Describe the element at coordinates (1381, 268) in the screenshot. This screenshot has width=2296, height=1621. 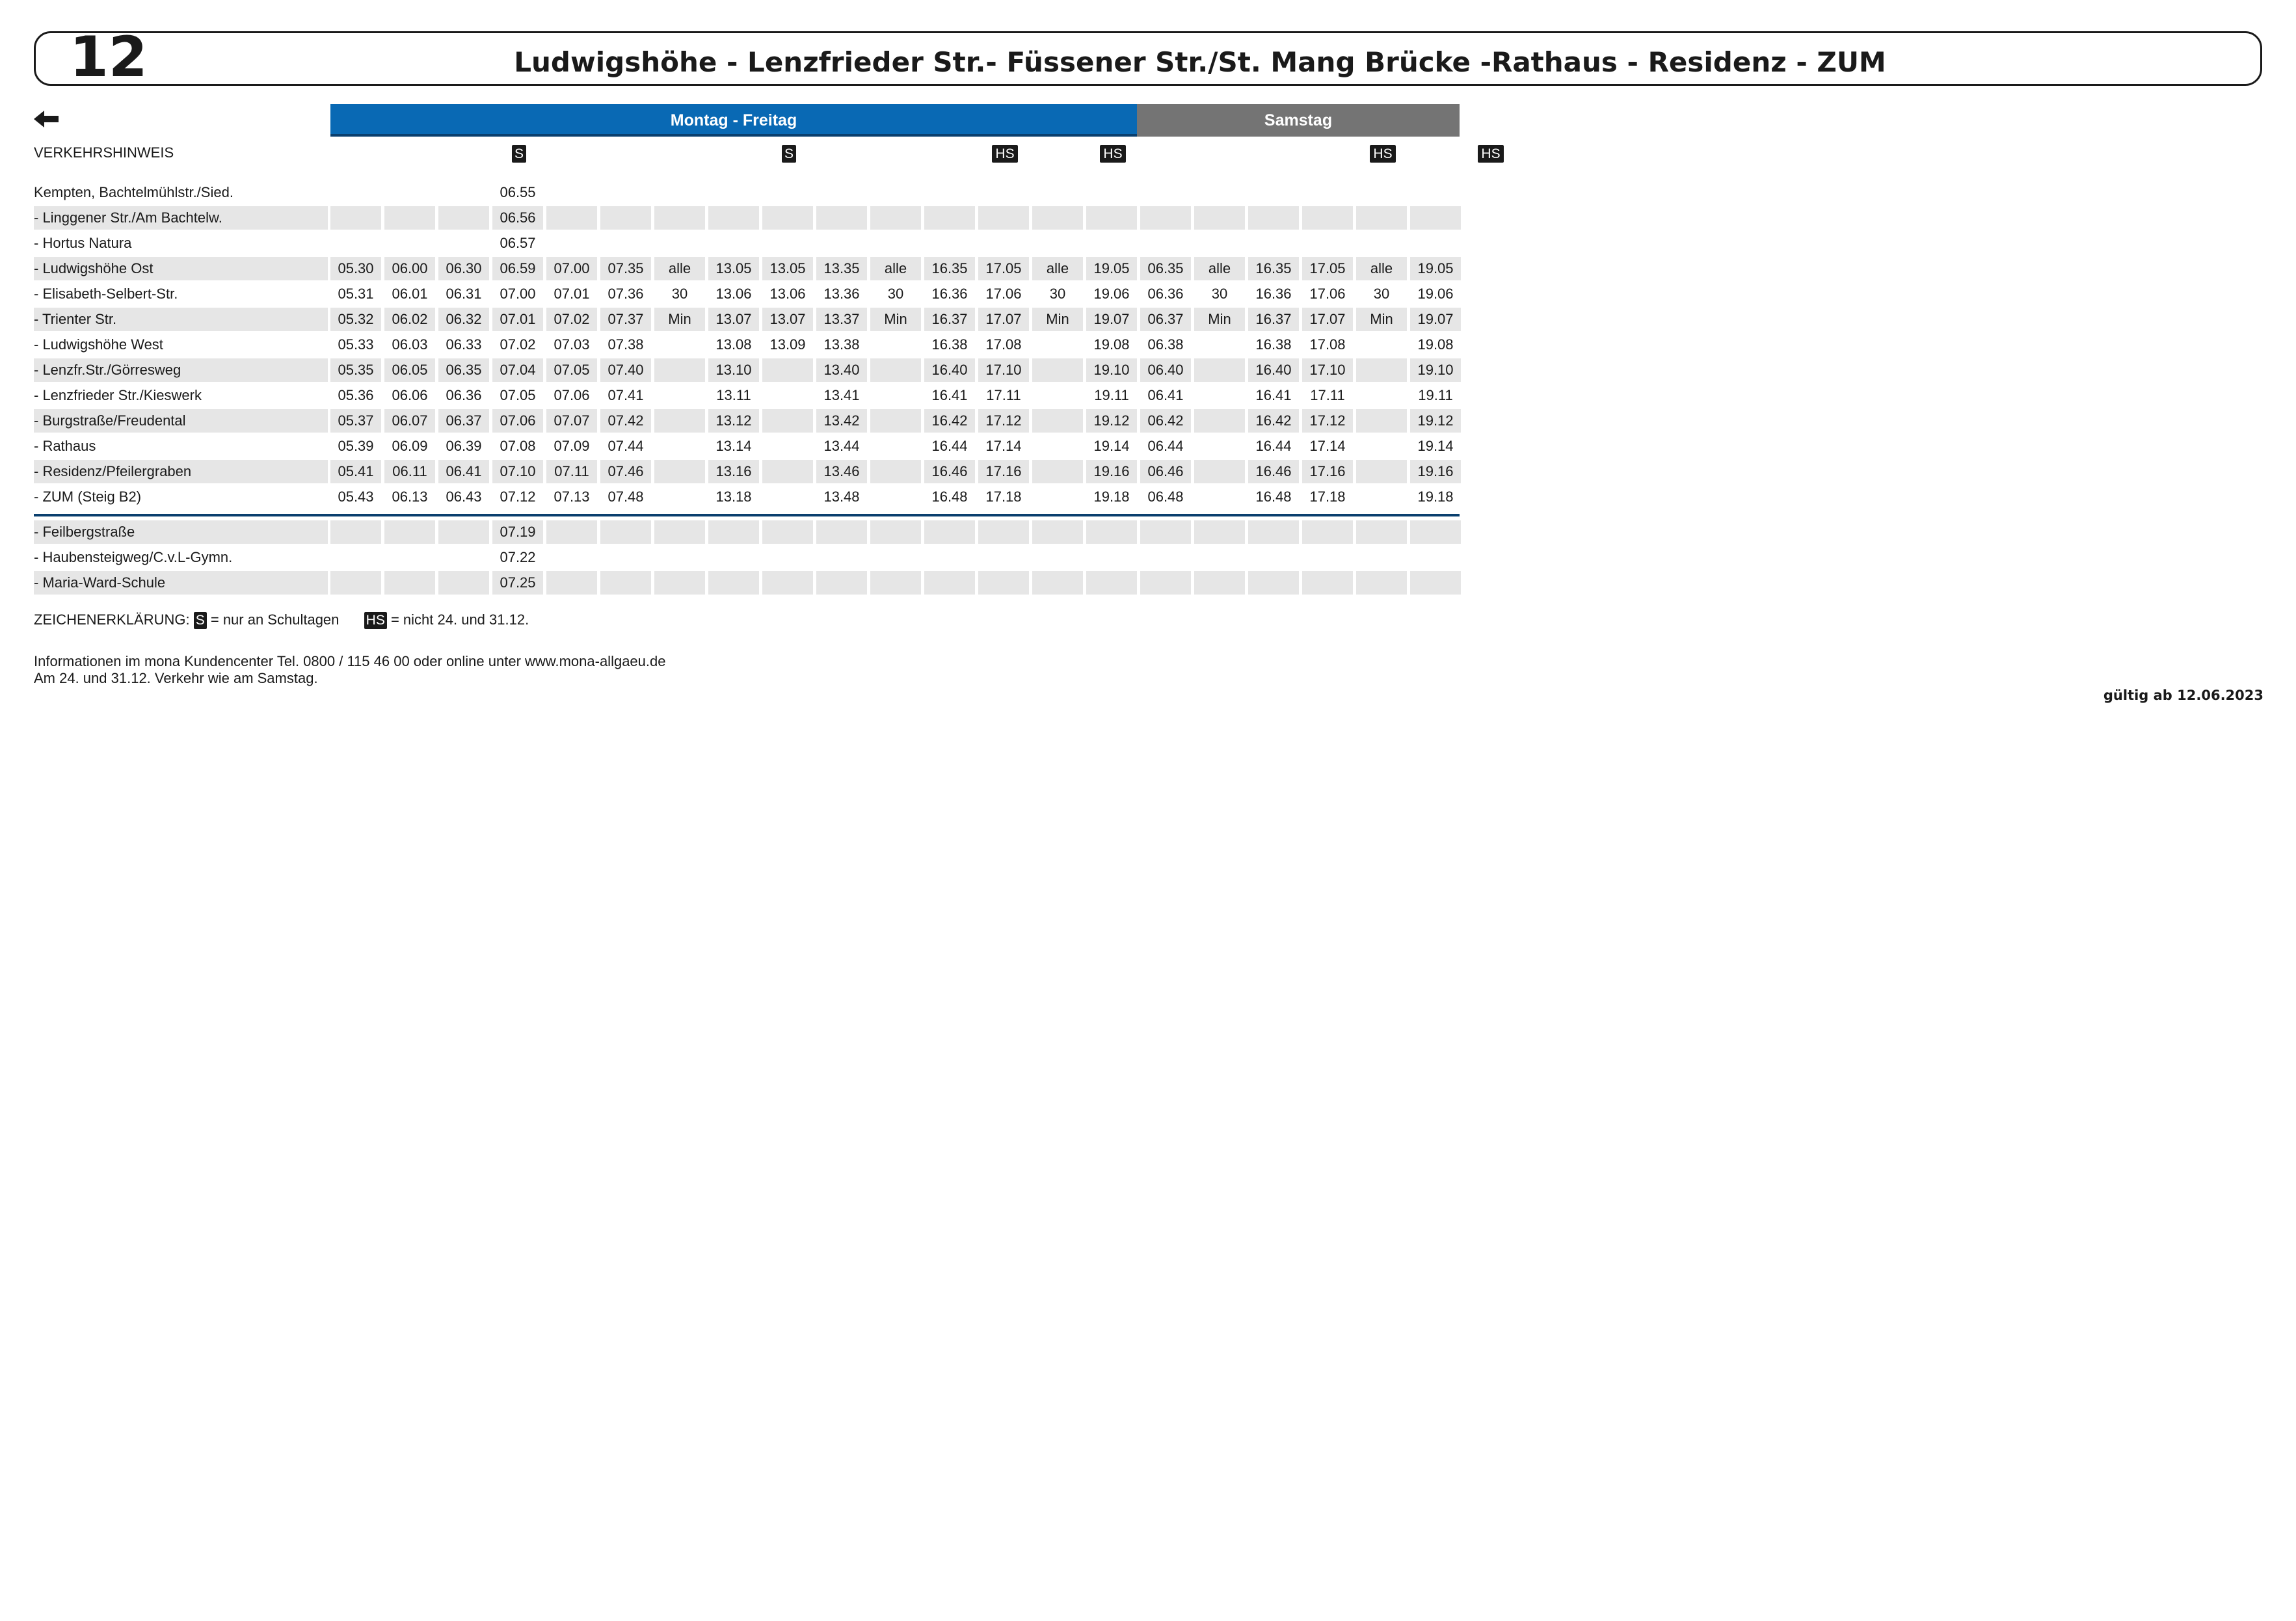
I see `time-cell: alle` at that location.